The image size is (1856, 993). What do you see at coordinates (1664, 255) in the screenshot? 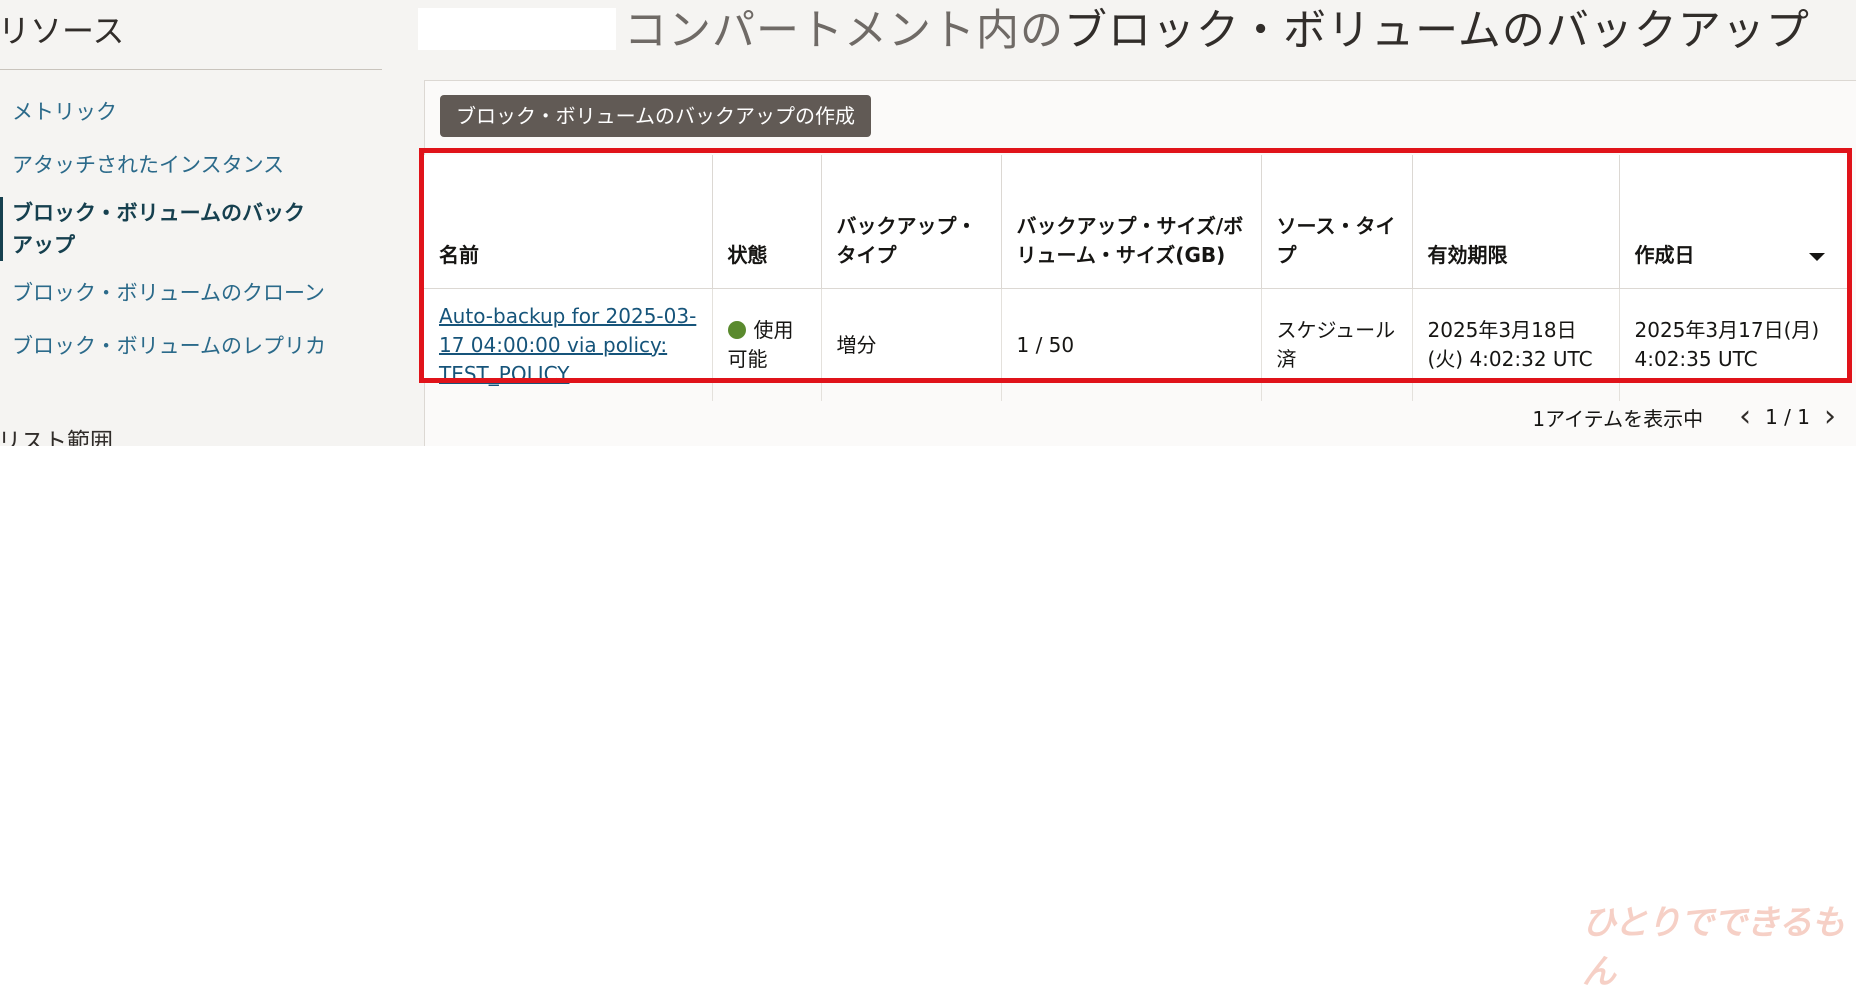
I see `column-header-created-label: 作成日` at bounding box center [1664, 255].